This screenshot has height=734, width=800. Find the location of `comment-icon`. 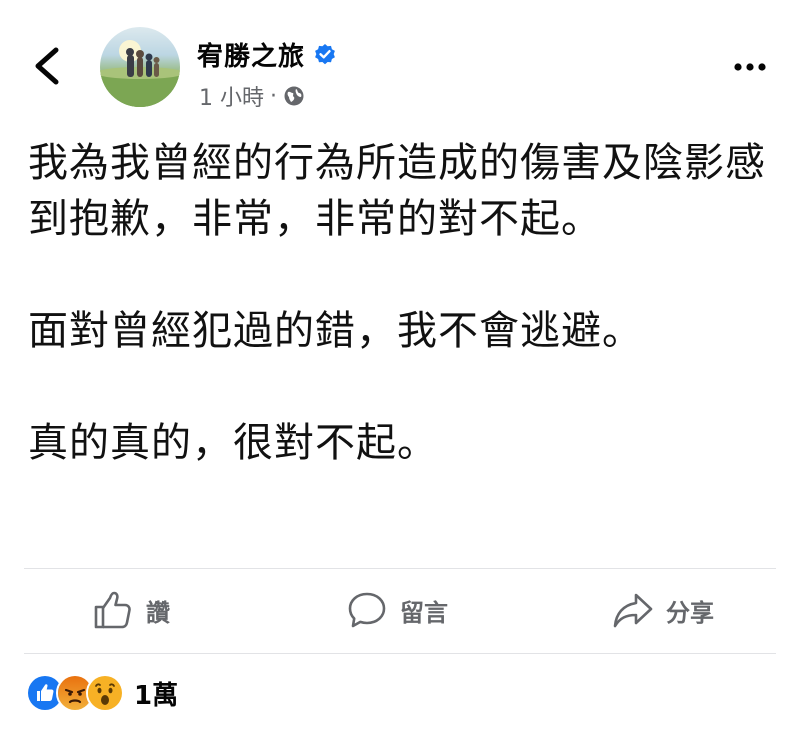

comment-icon is located at coordinates (367, 610).